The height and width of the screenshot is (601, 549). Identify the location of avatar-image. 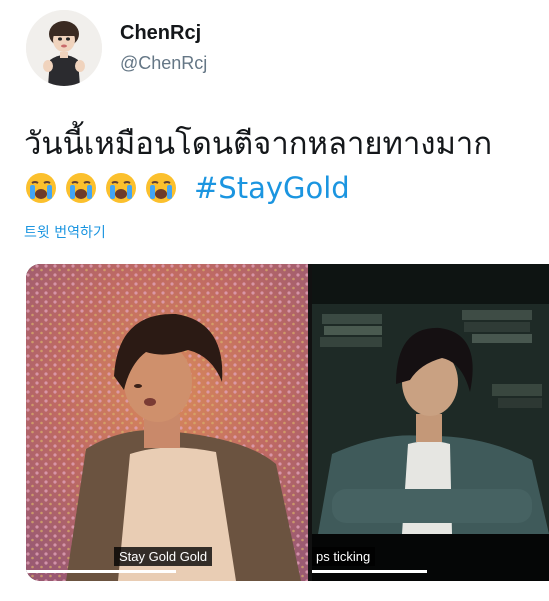
(64, 48).